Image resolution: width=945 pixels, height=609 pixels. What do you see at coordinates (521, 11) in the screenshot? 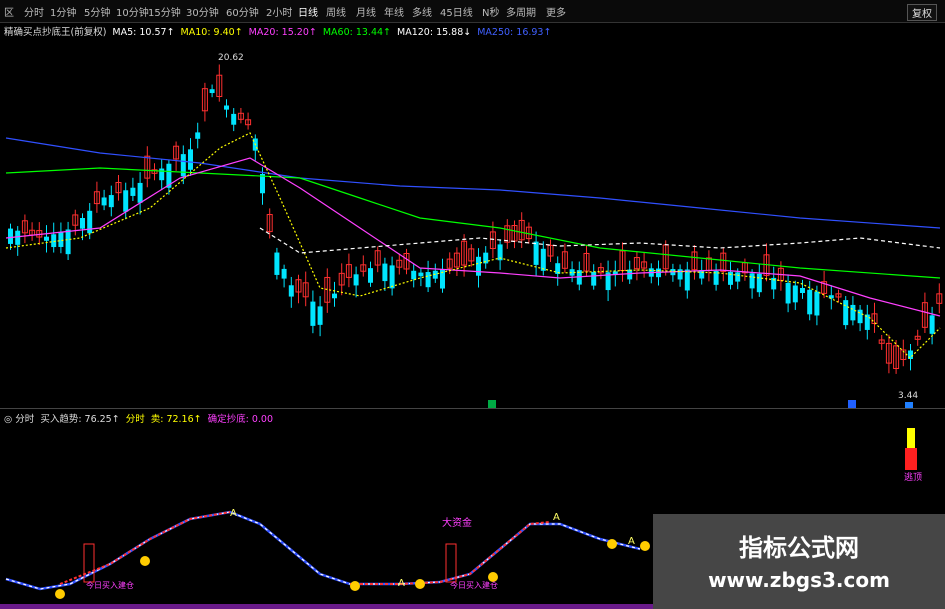
I see `tab-16: 多周期` at bounding box center [521, 11].